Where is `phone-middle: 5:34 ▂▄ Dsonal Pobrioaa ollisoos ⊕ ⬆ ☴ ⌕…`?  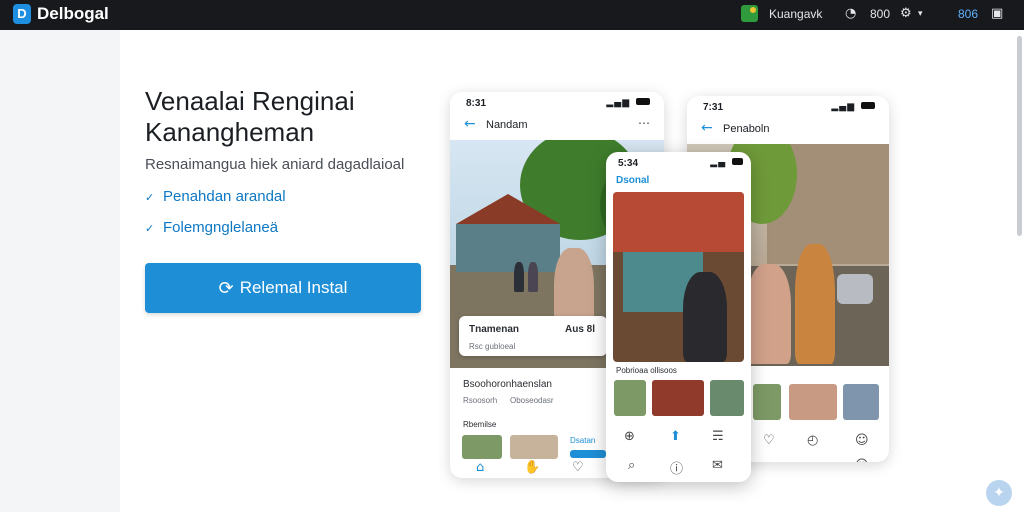 phone-middle: 5:34 ▂▄ Dsonal Pobrioaa ollisoos ⊕ ⬆ ☴ ⌕… is located at coordinates (678, 317).